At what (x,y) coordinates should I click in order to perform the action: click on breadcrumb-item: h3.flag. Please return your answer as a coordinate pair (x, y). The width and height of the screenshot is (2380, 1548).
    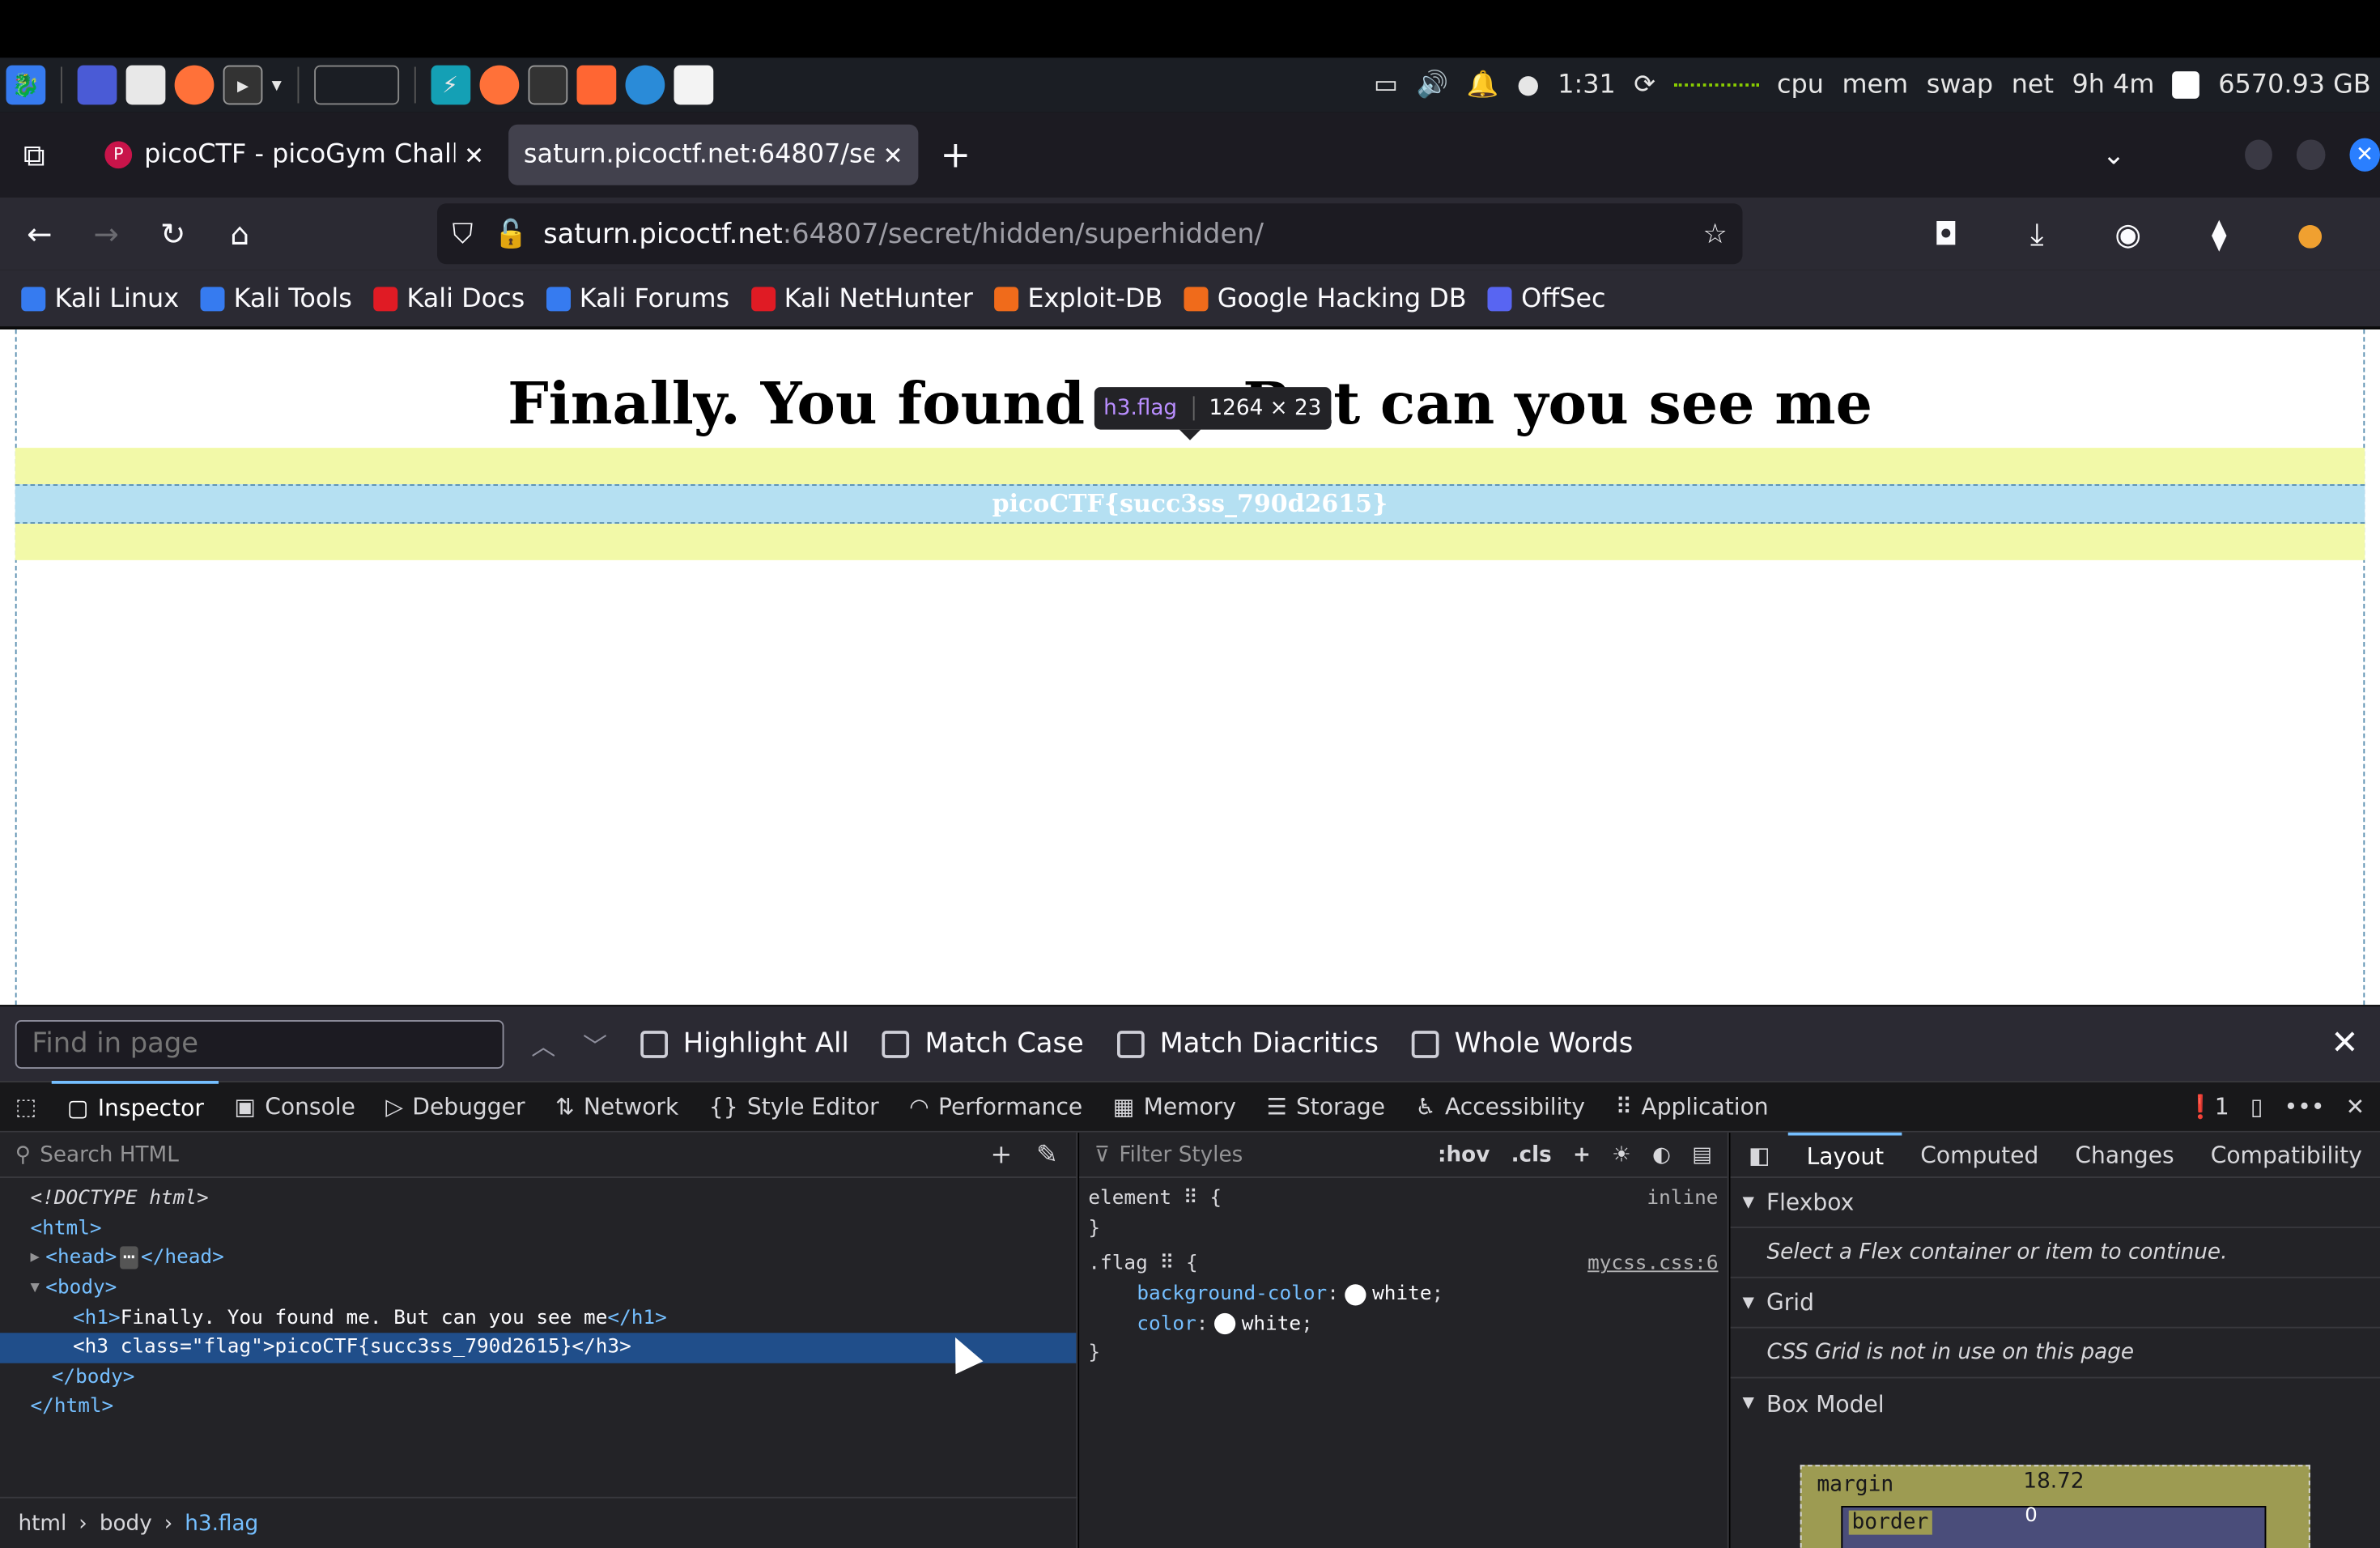
    Looking at the image, I should click on (221, 1524).